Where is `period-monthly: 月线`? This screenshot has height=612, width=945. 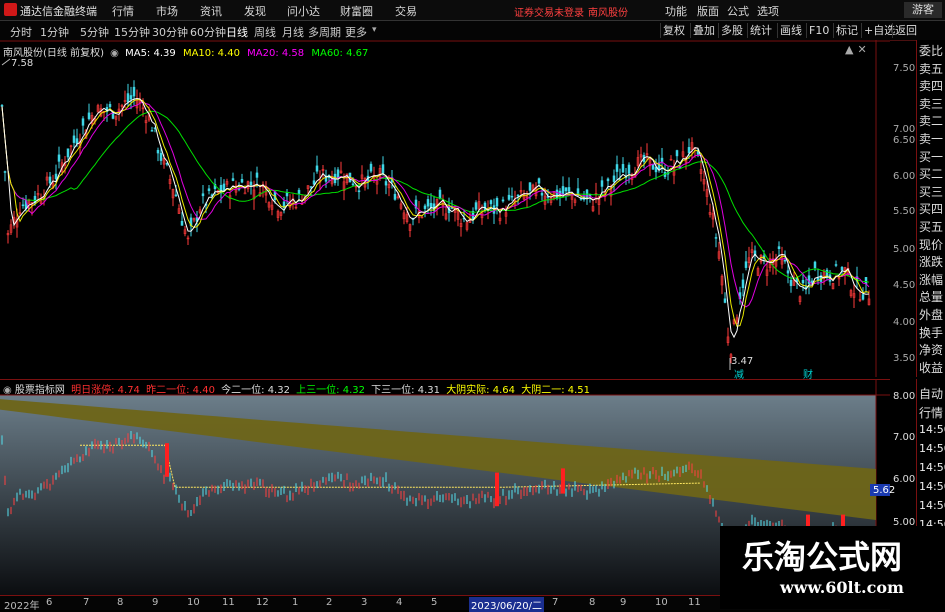 period-monthly: 月线 is located at coordinates (293, 32).